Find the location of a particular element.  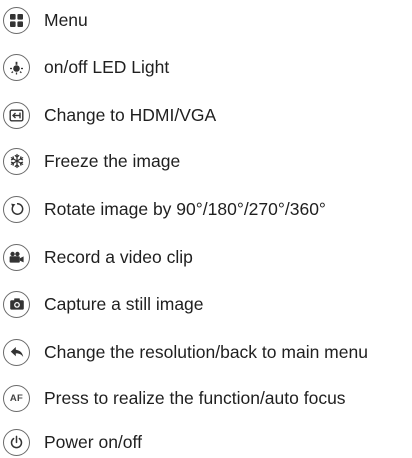

led-light-icon is located at coordinates (16, 67).